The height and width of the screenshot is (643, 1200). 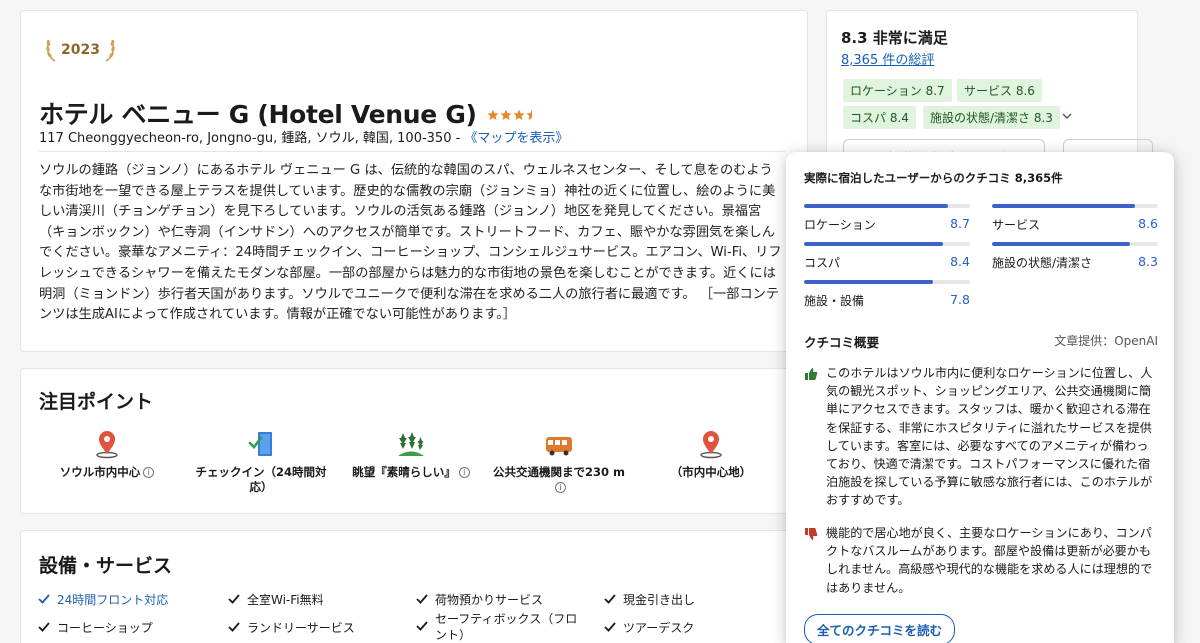 What do you see at coordinates (822, 263) in the screenshot?
I see `bar-name: コスパ` at bounding box center [822, 263].